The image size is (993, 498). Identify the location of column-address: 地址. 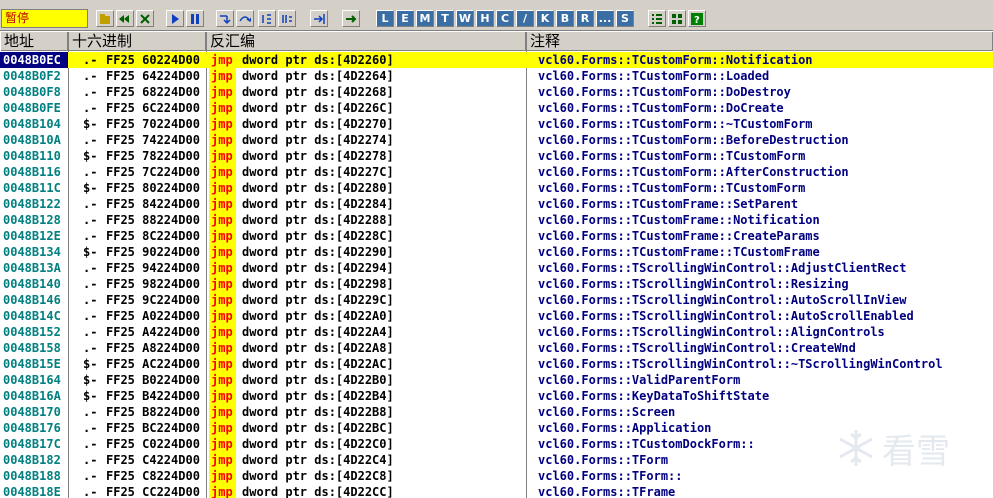
(34, 41).